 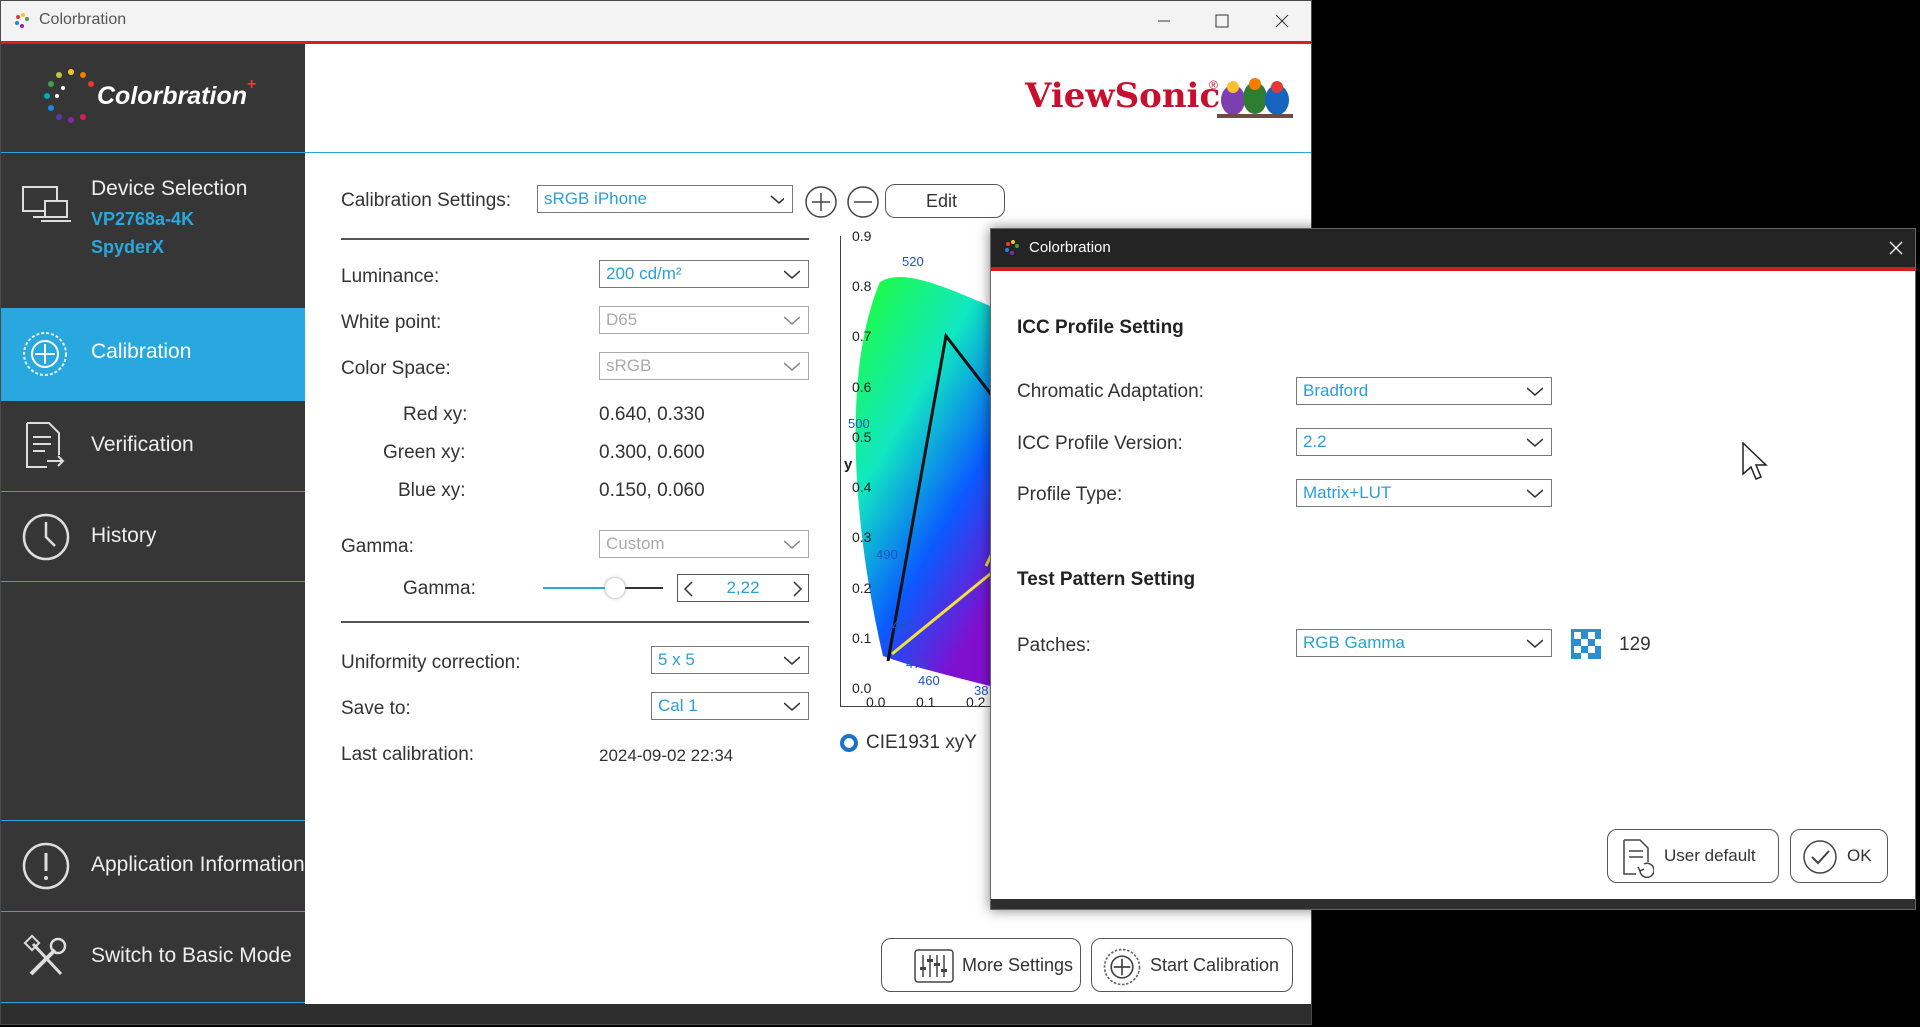 I want to click on patches-count: 129, so click(x=1635, y=644).